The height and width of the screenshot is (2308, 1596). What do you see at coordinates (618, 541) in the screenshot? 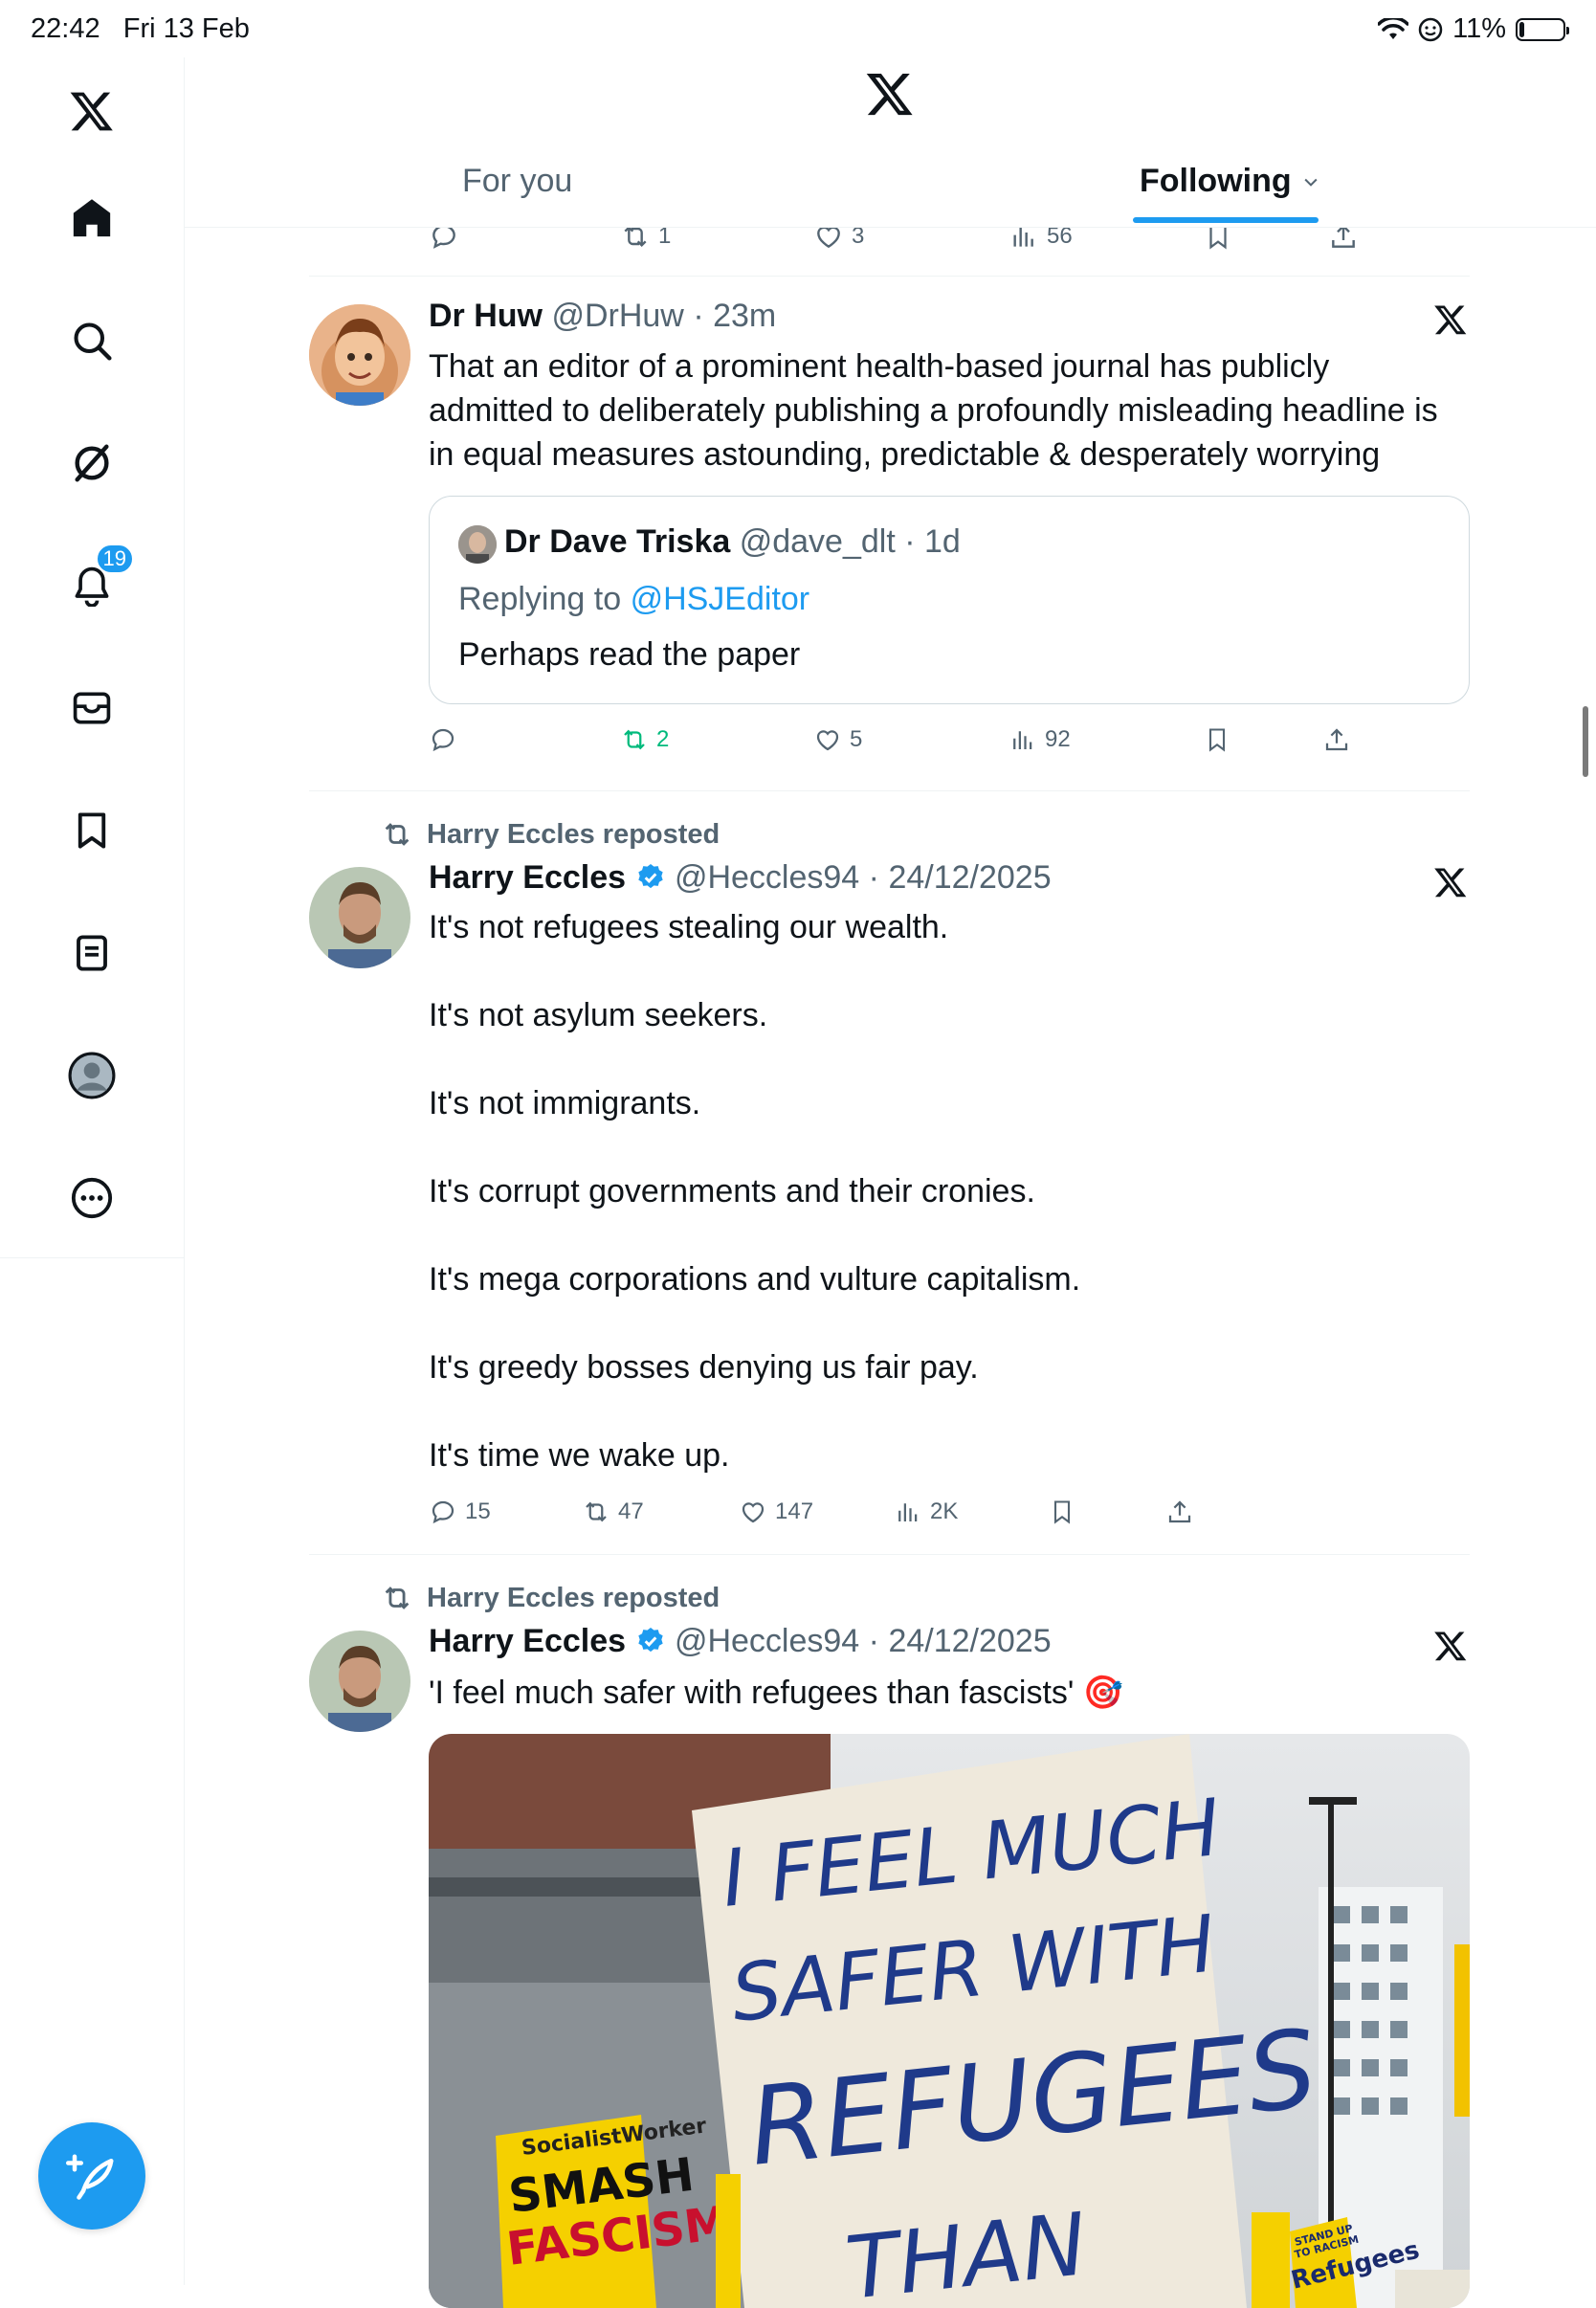
I see `quoted-author-name: Dr Dave Triska` at bounding box center [618, 541].